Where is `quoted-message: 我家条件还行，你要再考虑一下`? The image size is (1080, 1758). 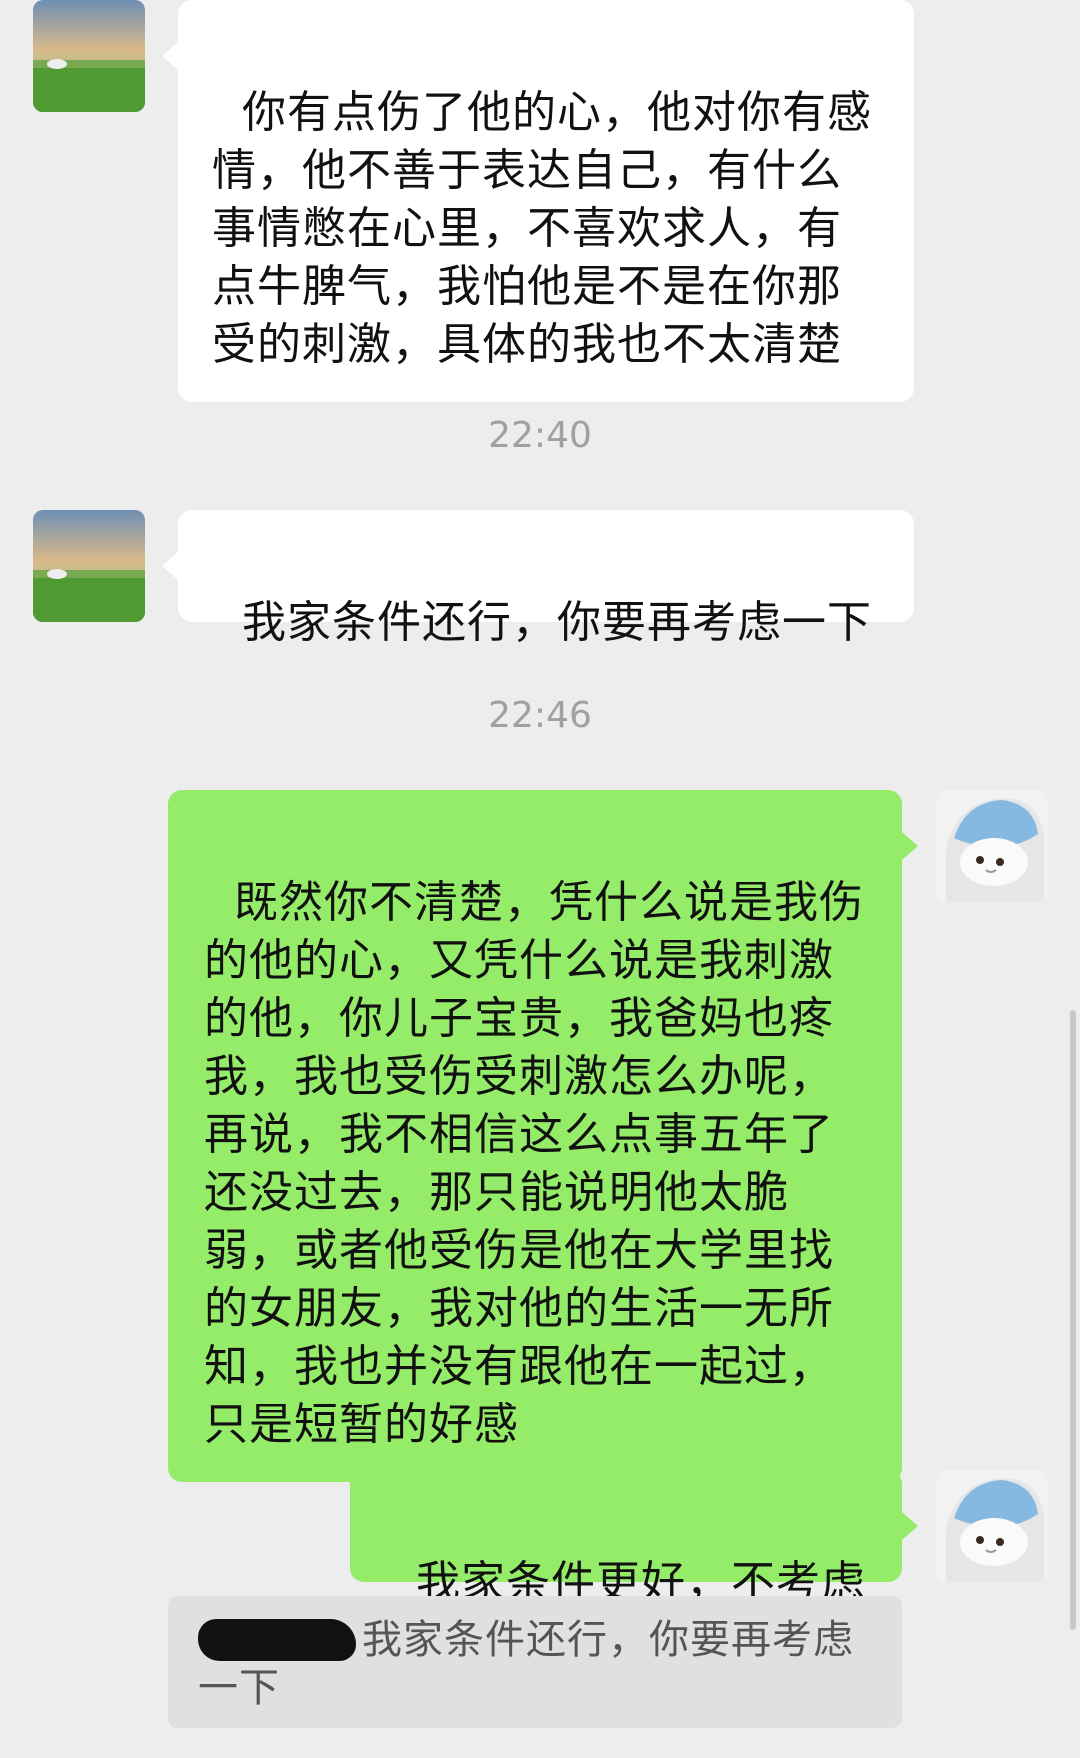
quoted-message: 我家条件还行，你要再考虑一下 is located at coordinates (535, 1662).